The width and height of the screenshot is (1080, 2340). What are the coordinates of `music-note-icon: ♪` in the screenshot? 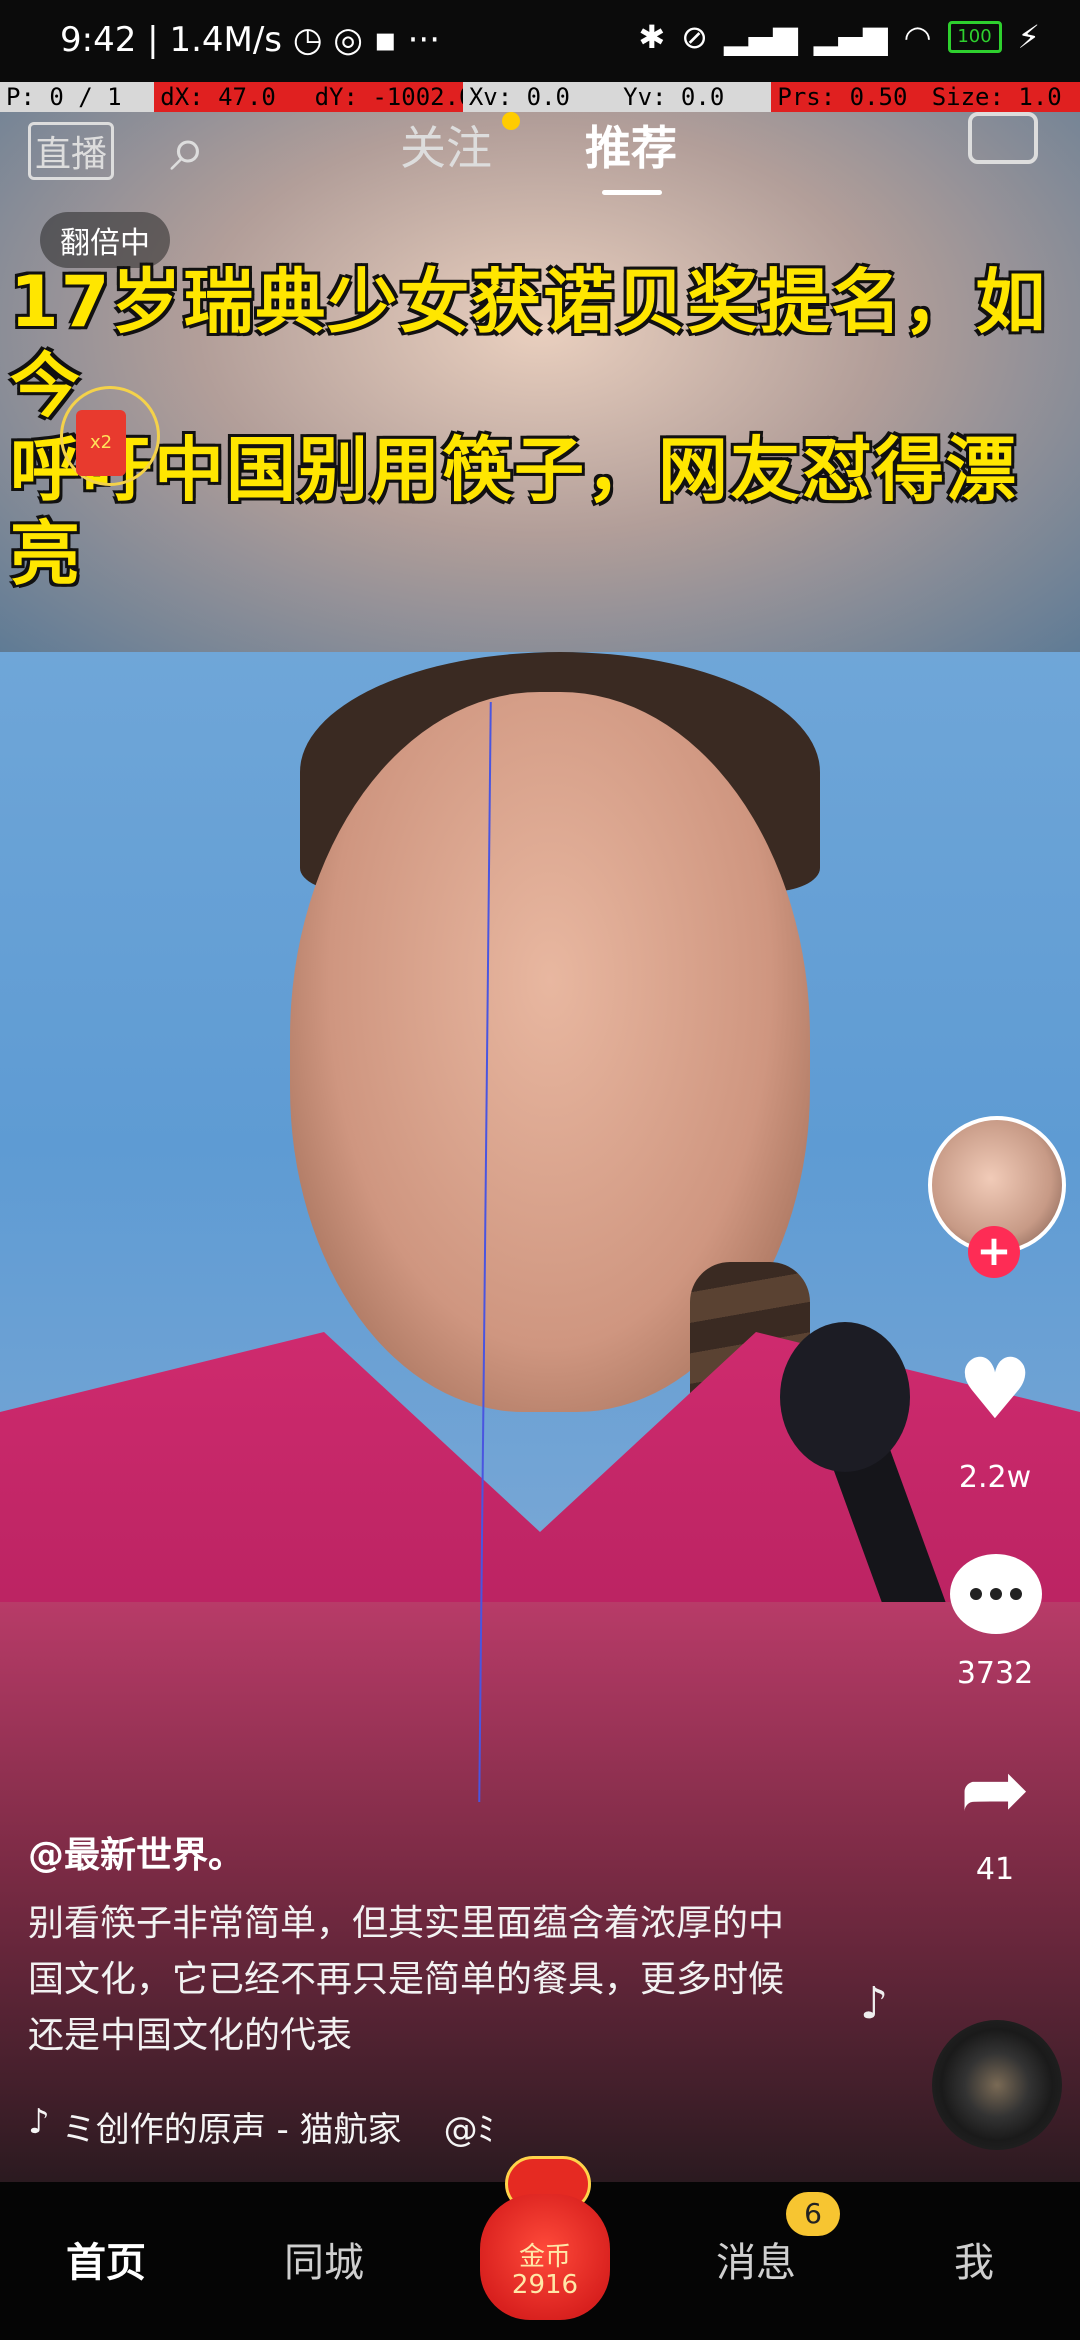 It's located at (874, 2003).